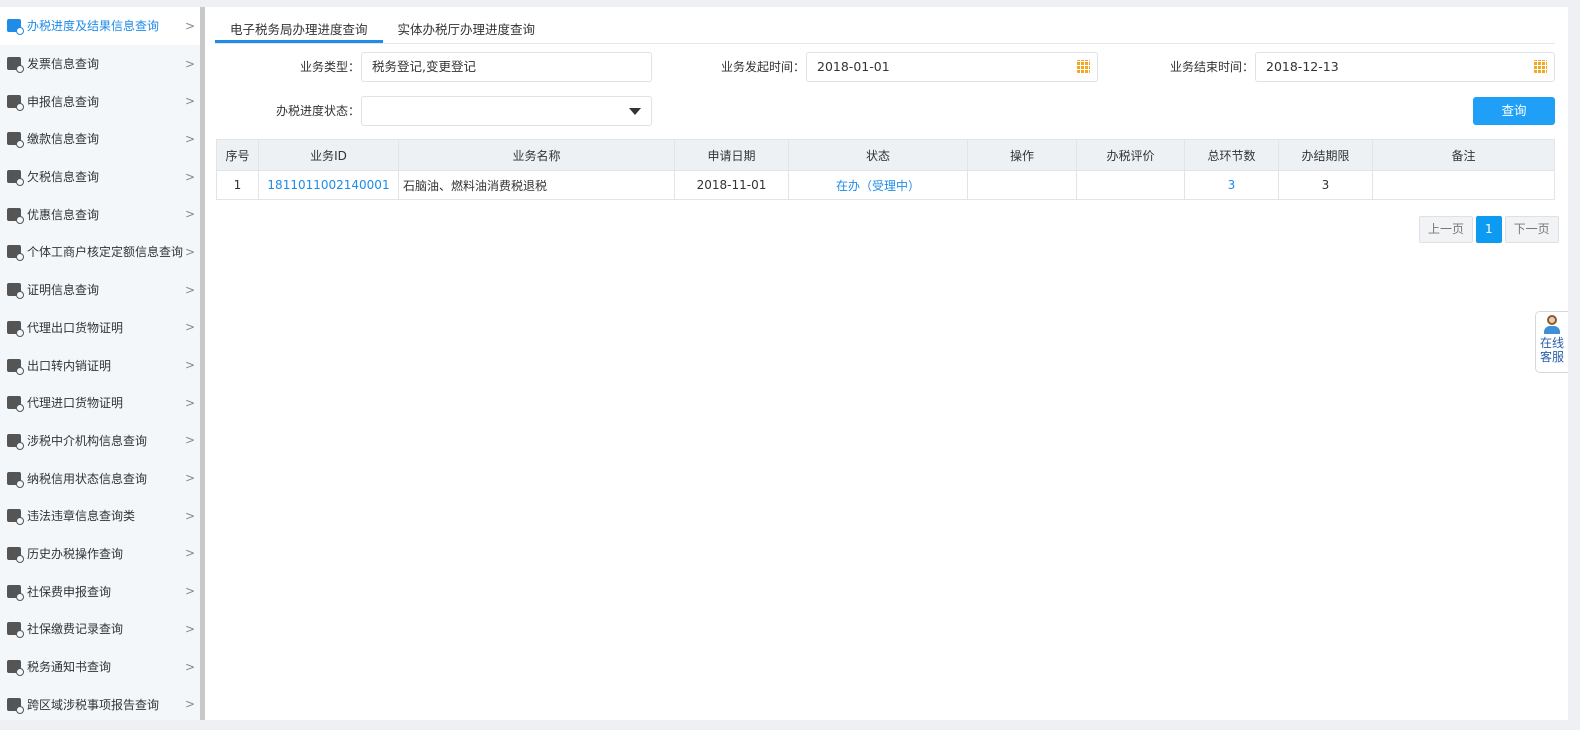  What do you see at coordinates (100, 591) in the screenshot?
I see `sidebar-item: 社保费申报查询 >` at bounding box center [100, 591].